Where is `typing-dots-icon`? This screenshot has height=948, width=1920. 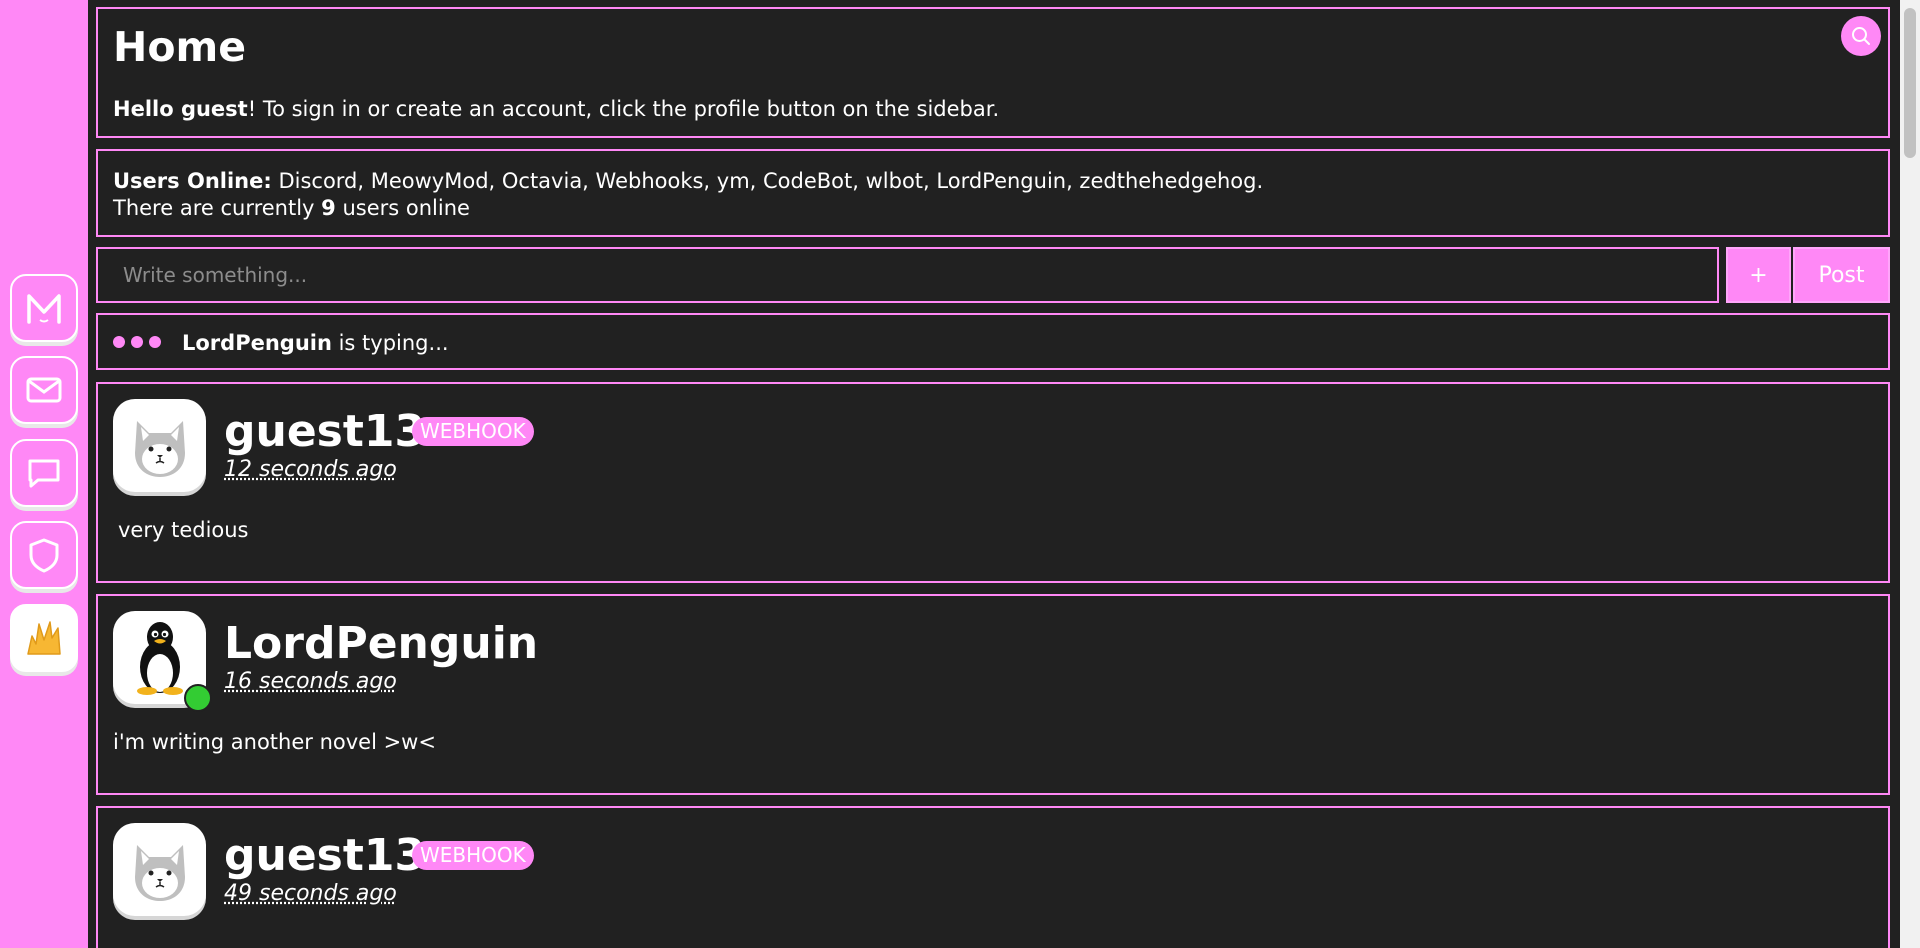
typing-dots-icon is located at coordinates (137, 342).